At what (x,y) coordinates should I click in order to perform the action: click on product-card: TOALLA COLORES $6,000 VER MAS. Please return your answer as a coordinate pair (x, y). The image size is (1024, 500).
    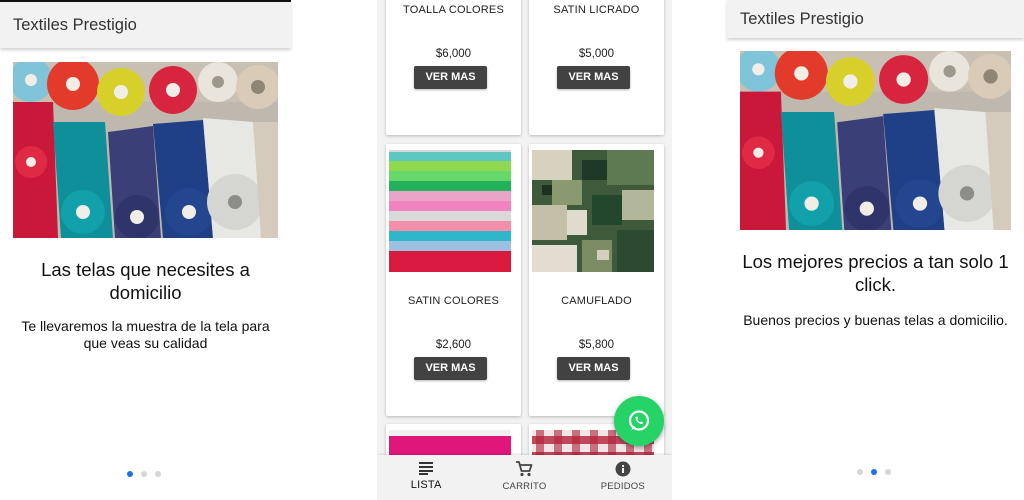
    Looking at the image, I should click on (453, 67).